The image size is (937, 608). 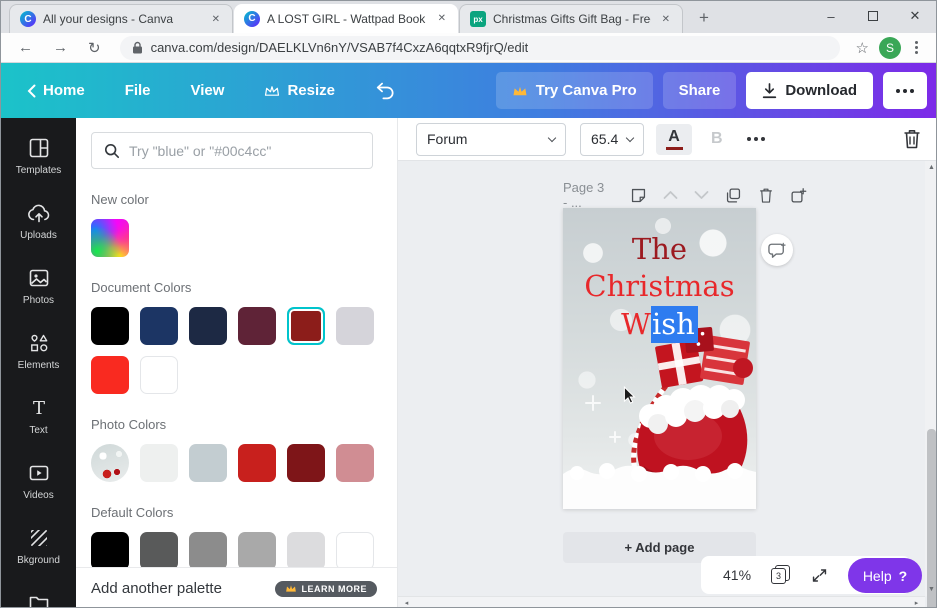 What do you see at coordinates (766, 195) in the screenshot?
I see `delete-page-button` at bounding box center [766, 195].